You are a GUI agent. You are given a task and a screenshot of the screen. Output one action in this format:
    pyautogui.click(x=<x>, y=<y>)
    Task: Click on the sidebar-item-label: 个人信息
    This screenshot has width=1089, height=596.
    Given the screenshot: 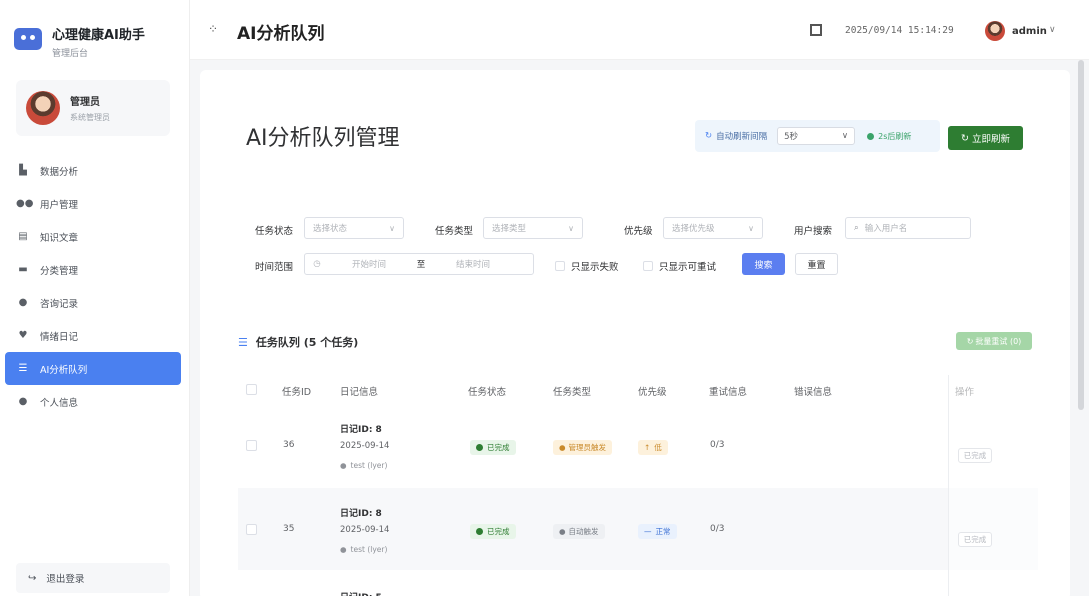 What is the action you would take?
    pyautogui.click(x=59, y=403)
    